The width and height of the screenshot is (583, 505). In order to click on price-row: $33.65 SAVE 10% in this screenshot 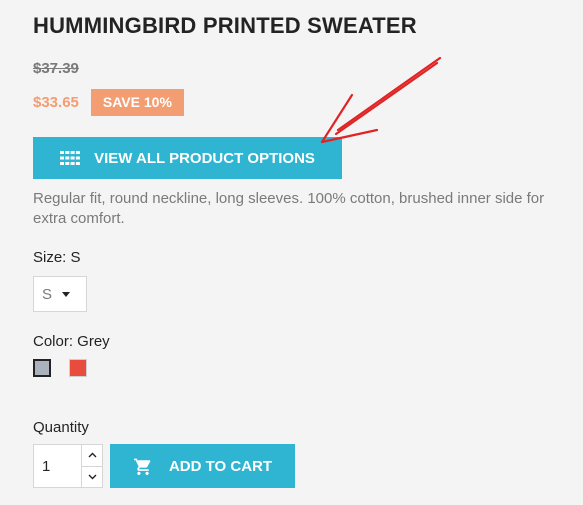, I will do `click(108, 102)`.